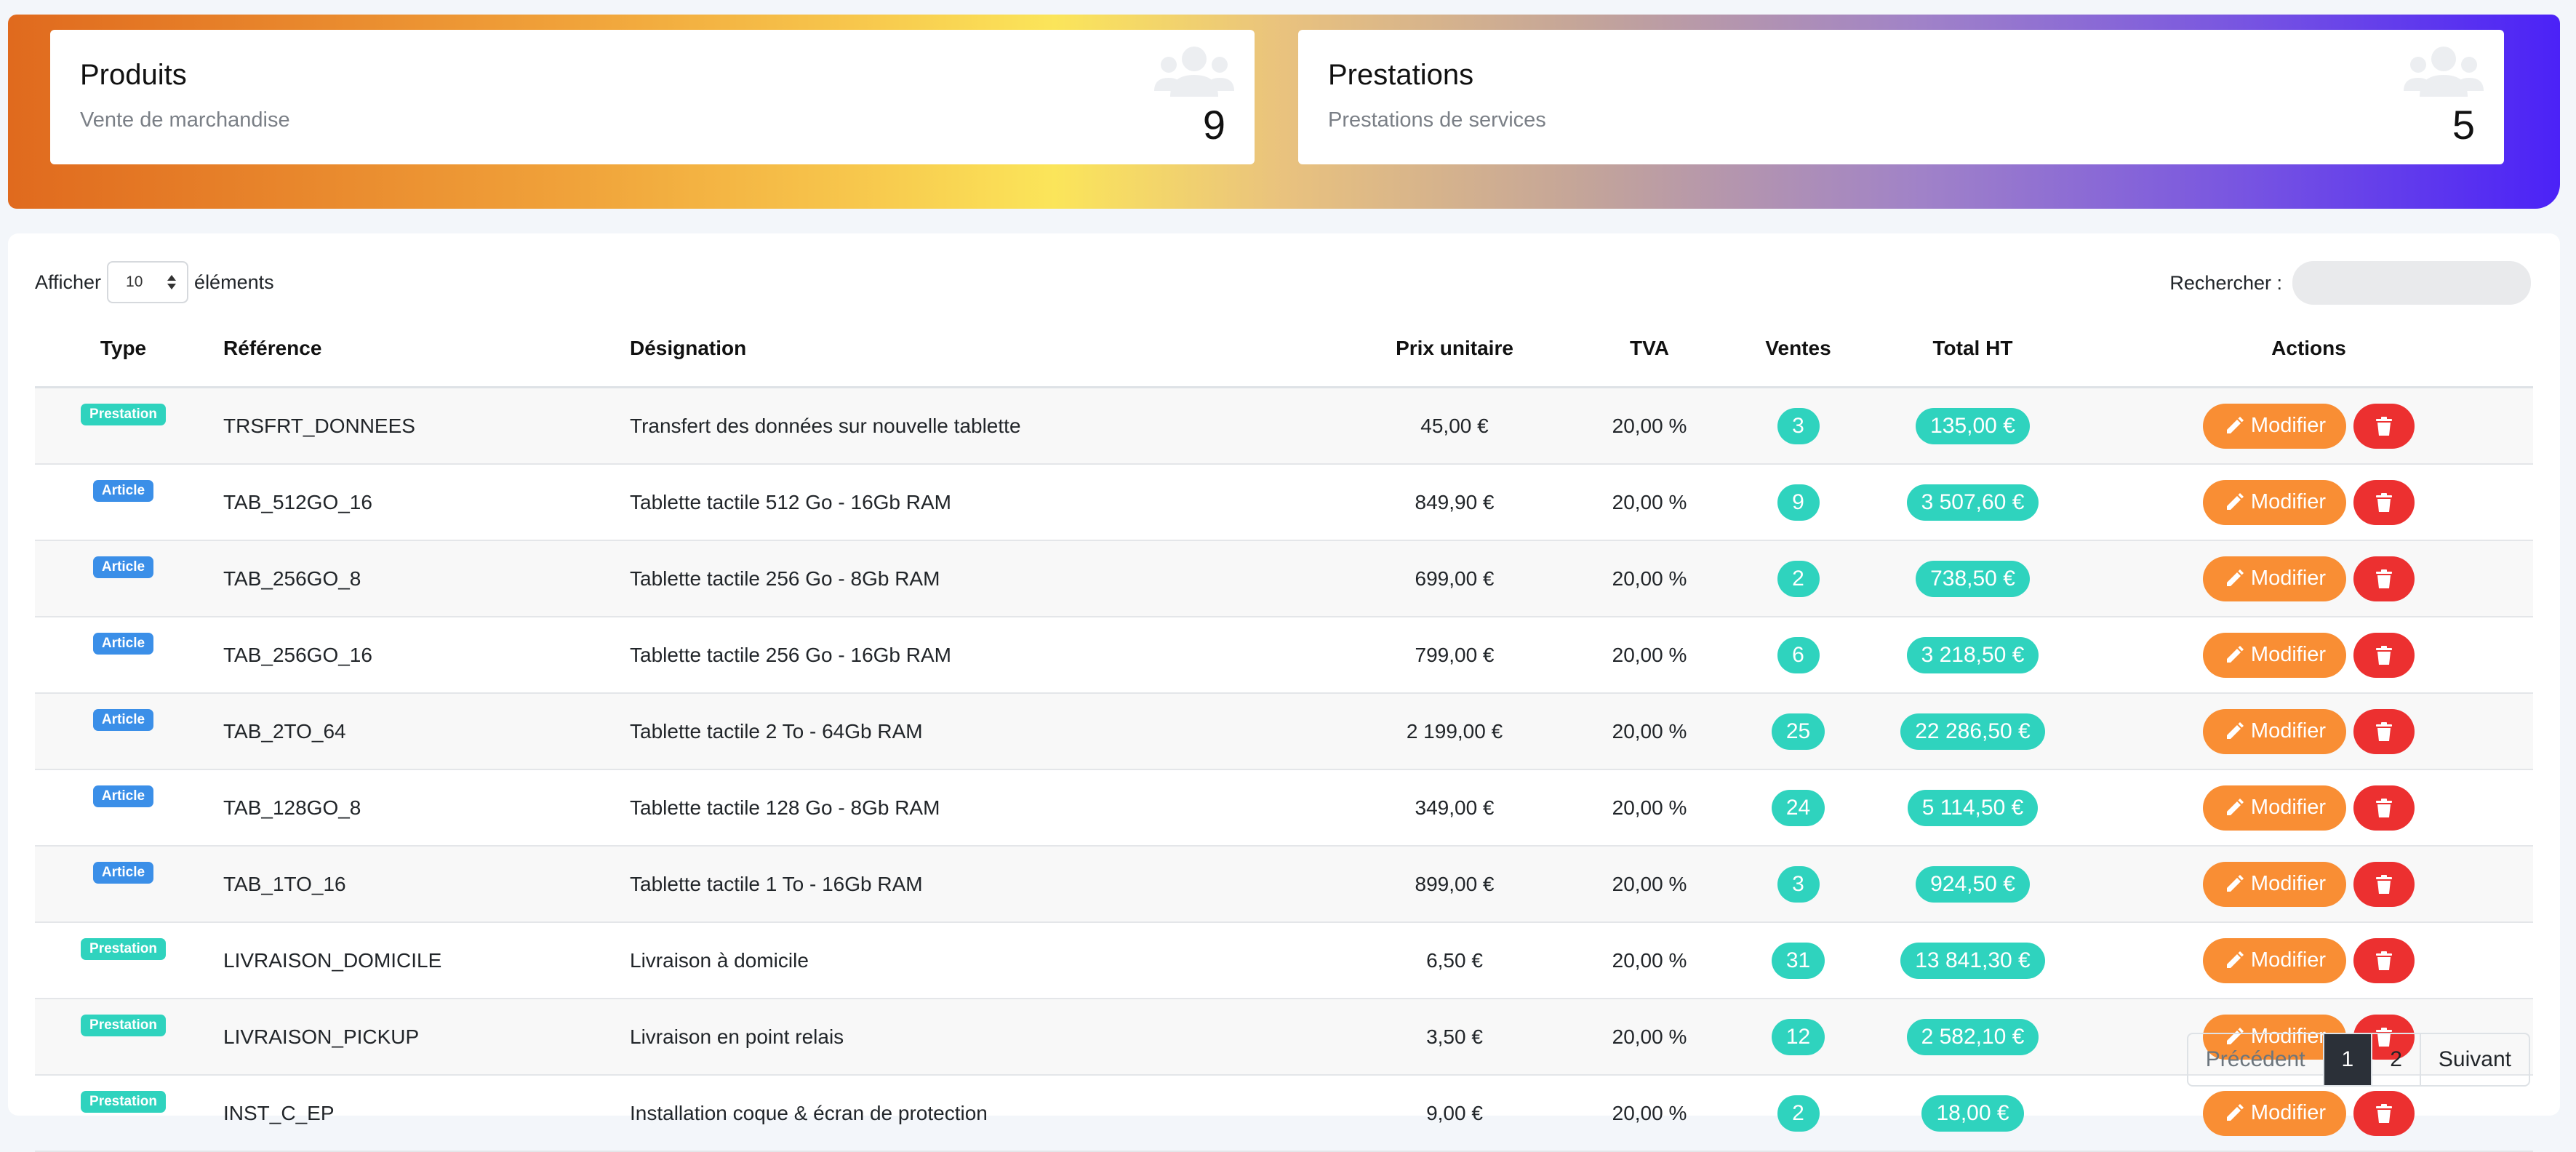 The height and width of the screenshot is (1152, 2576). What do you see at coordinates (981, 808) in the screenshot?
I see `designation-cell: Tablette tactile 128 Go - 8Gb RAM` at bounding box center [981, 808].